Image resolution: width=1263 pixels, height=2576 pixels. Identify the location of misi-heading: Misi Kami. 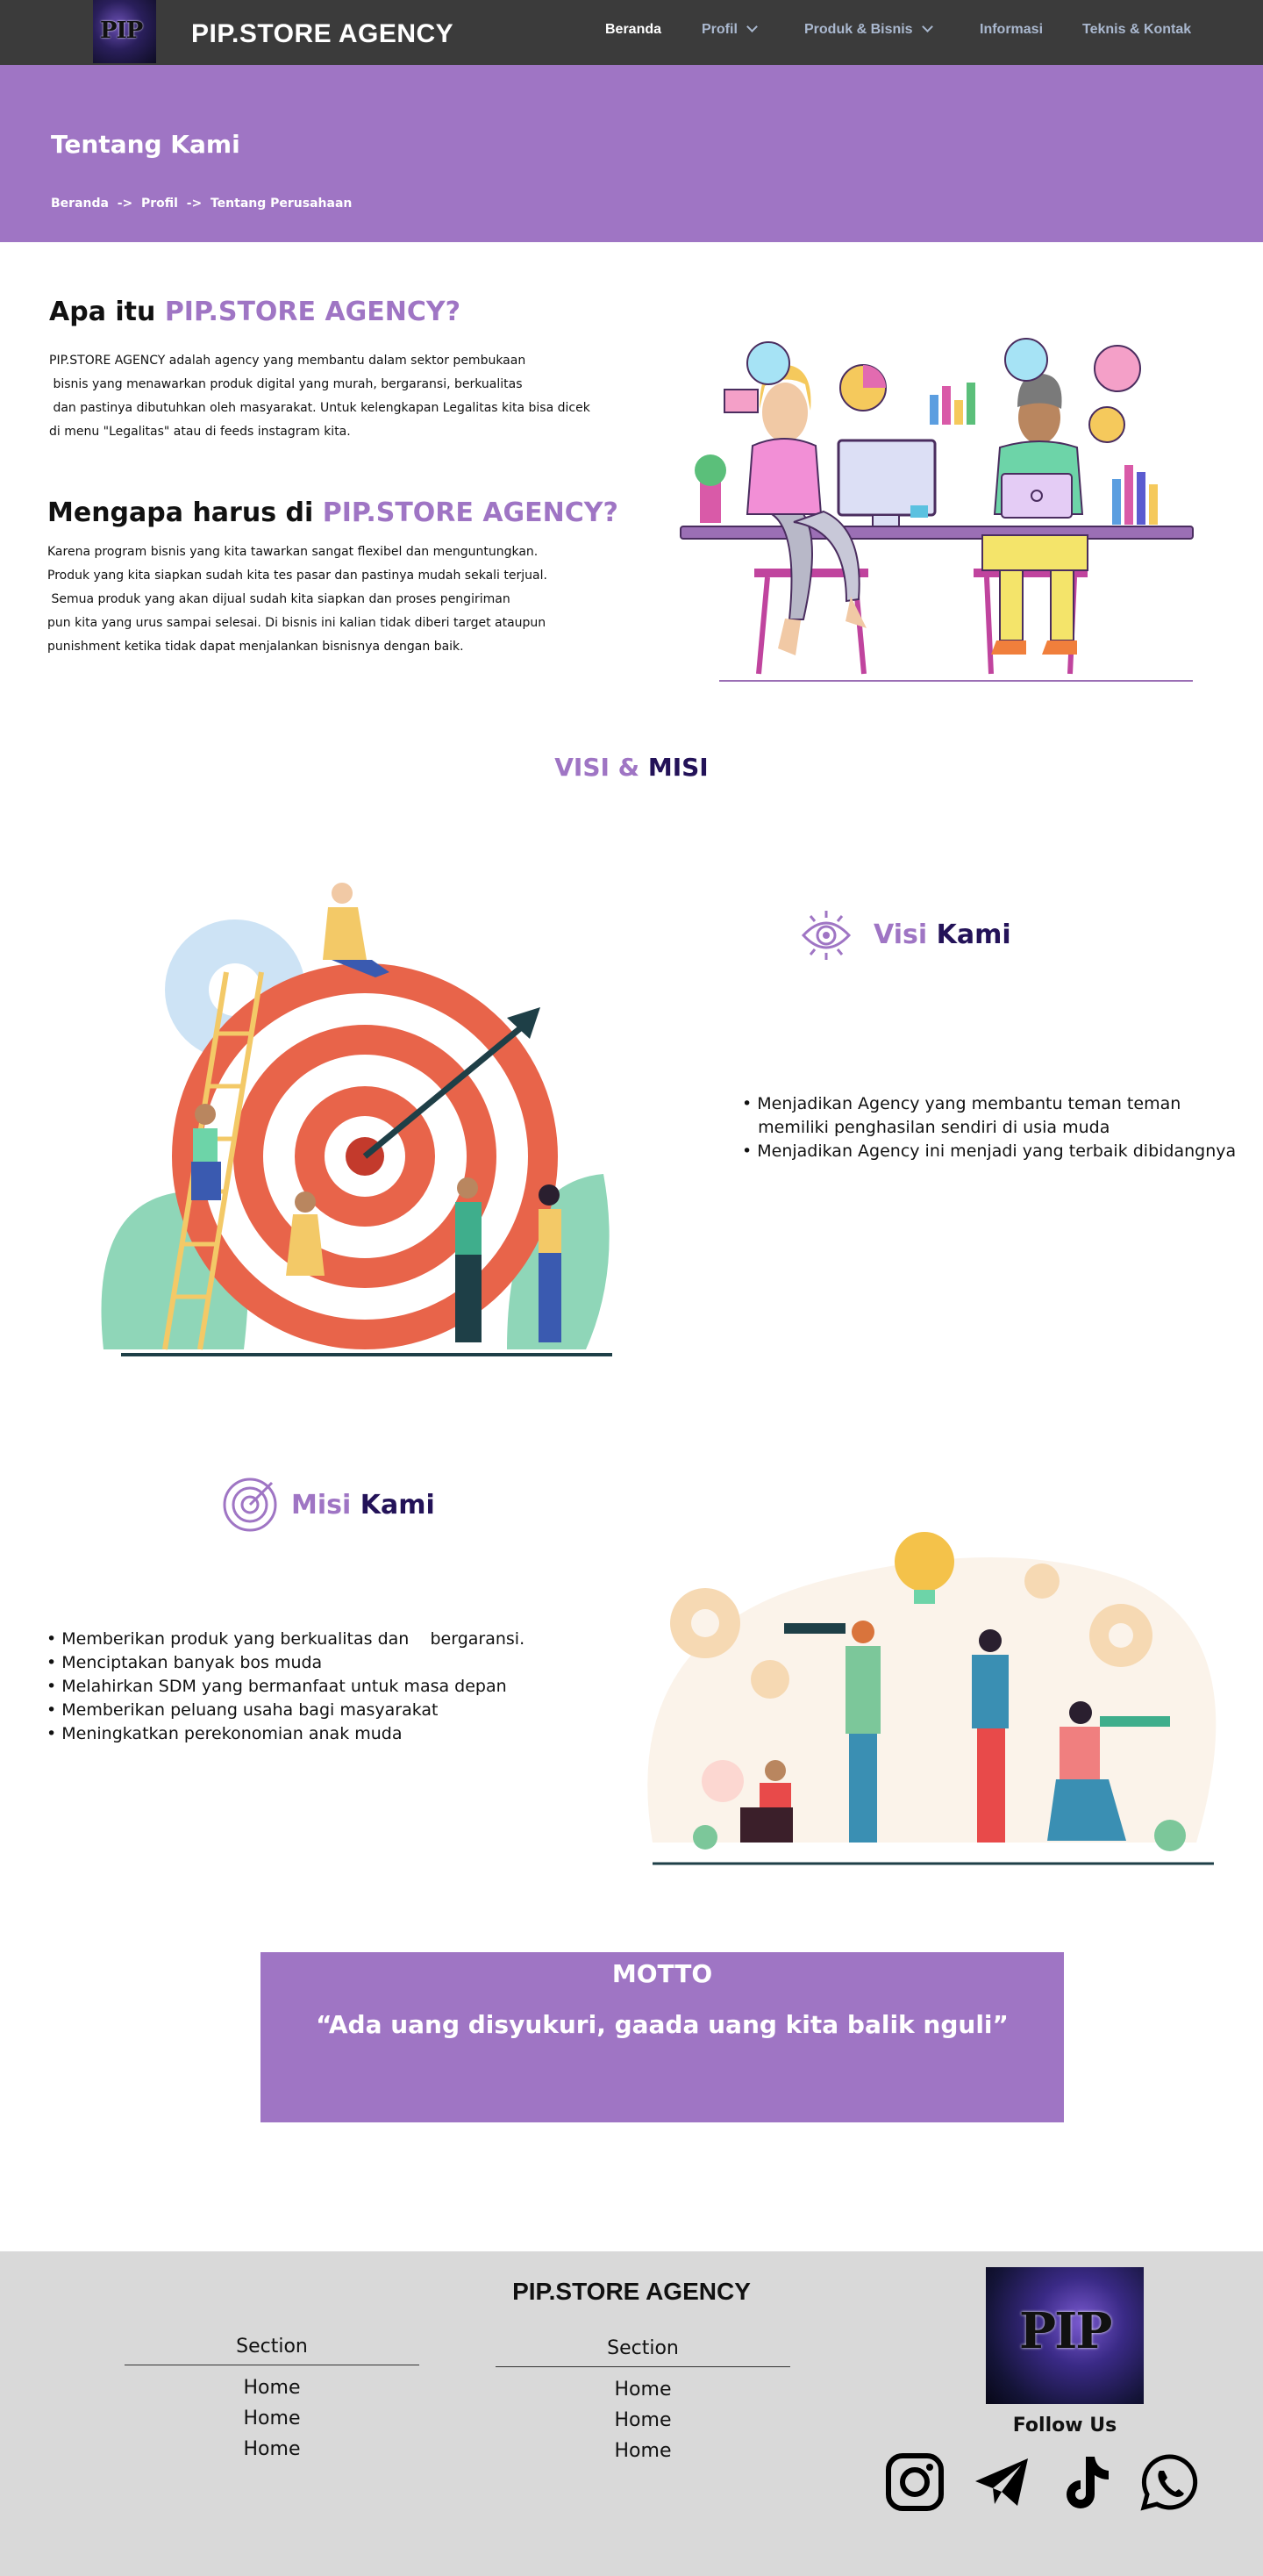
(363, 1505).